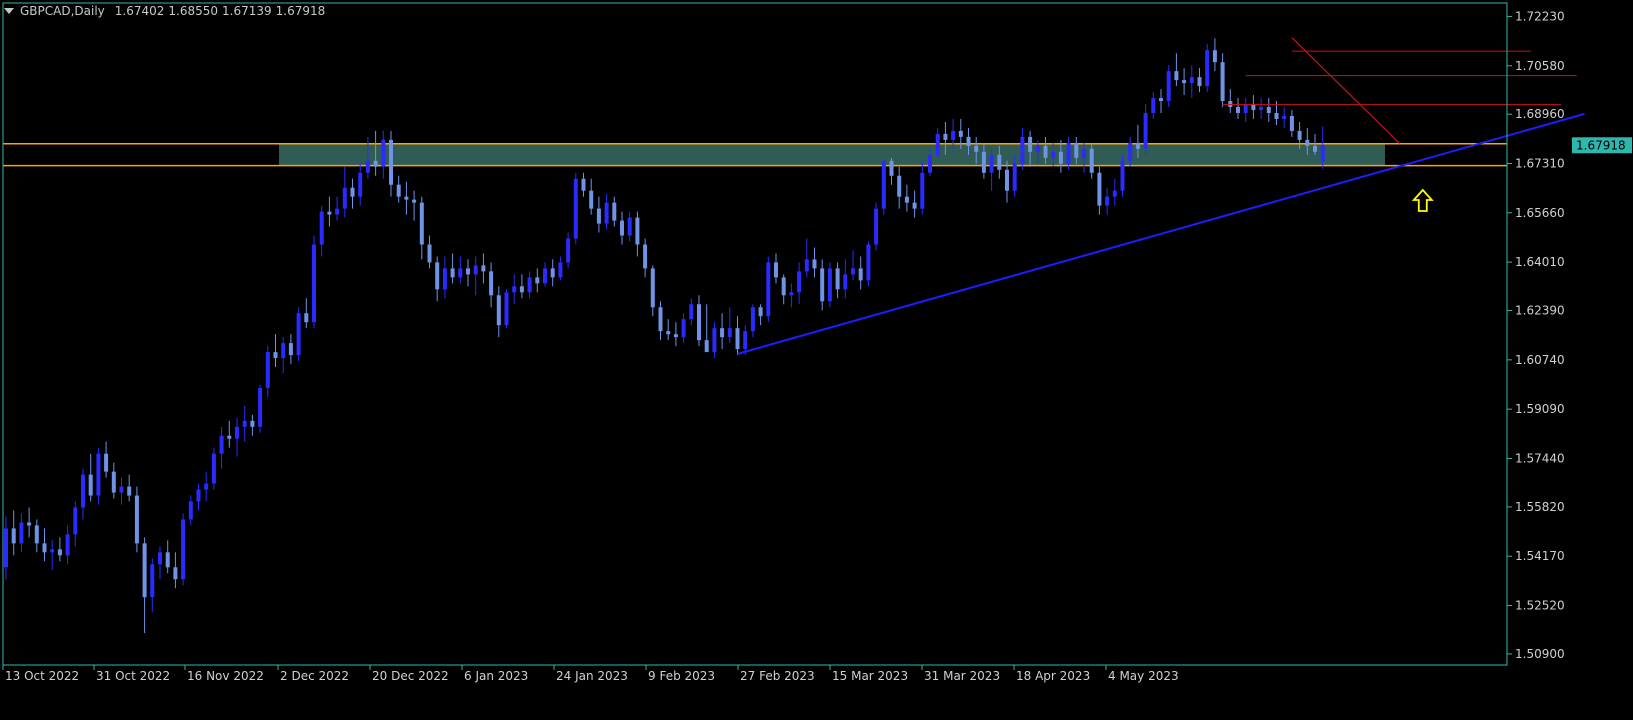  I want to click on y-tick-label: 1.70580, so click(1540, 66).